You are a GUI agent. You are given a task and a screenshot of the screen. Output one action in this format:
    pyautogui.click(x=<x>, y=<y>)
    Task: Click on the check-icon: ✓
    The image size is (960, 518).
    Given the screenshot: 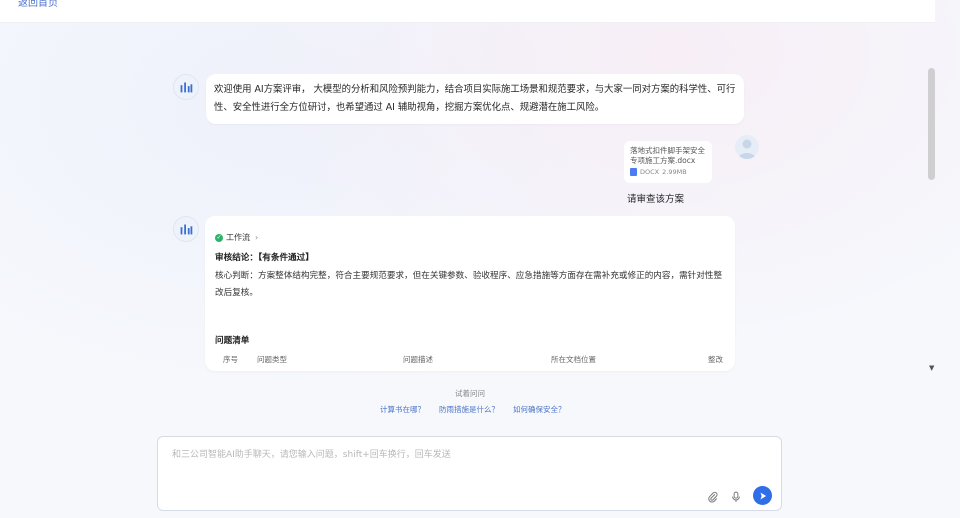 What is the action you would take?
    pyautogui.click(x=219, y=237)
    